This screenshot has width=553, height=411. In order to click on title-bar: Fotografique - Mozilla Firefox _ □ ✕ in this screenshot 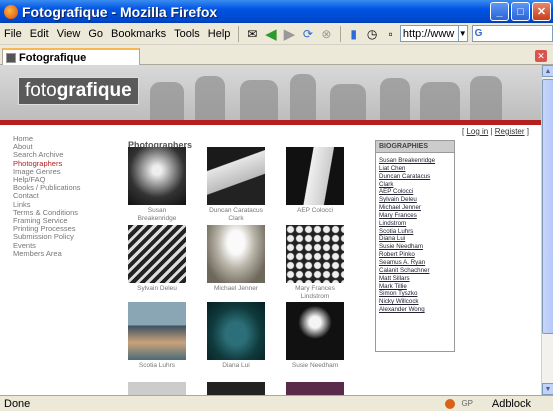, I will do `click(276, 11)`.